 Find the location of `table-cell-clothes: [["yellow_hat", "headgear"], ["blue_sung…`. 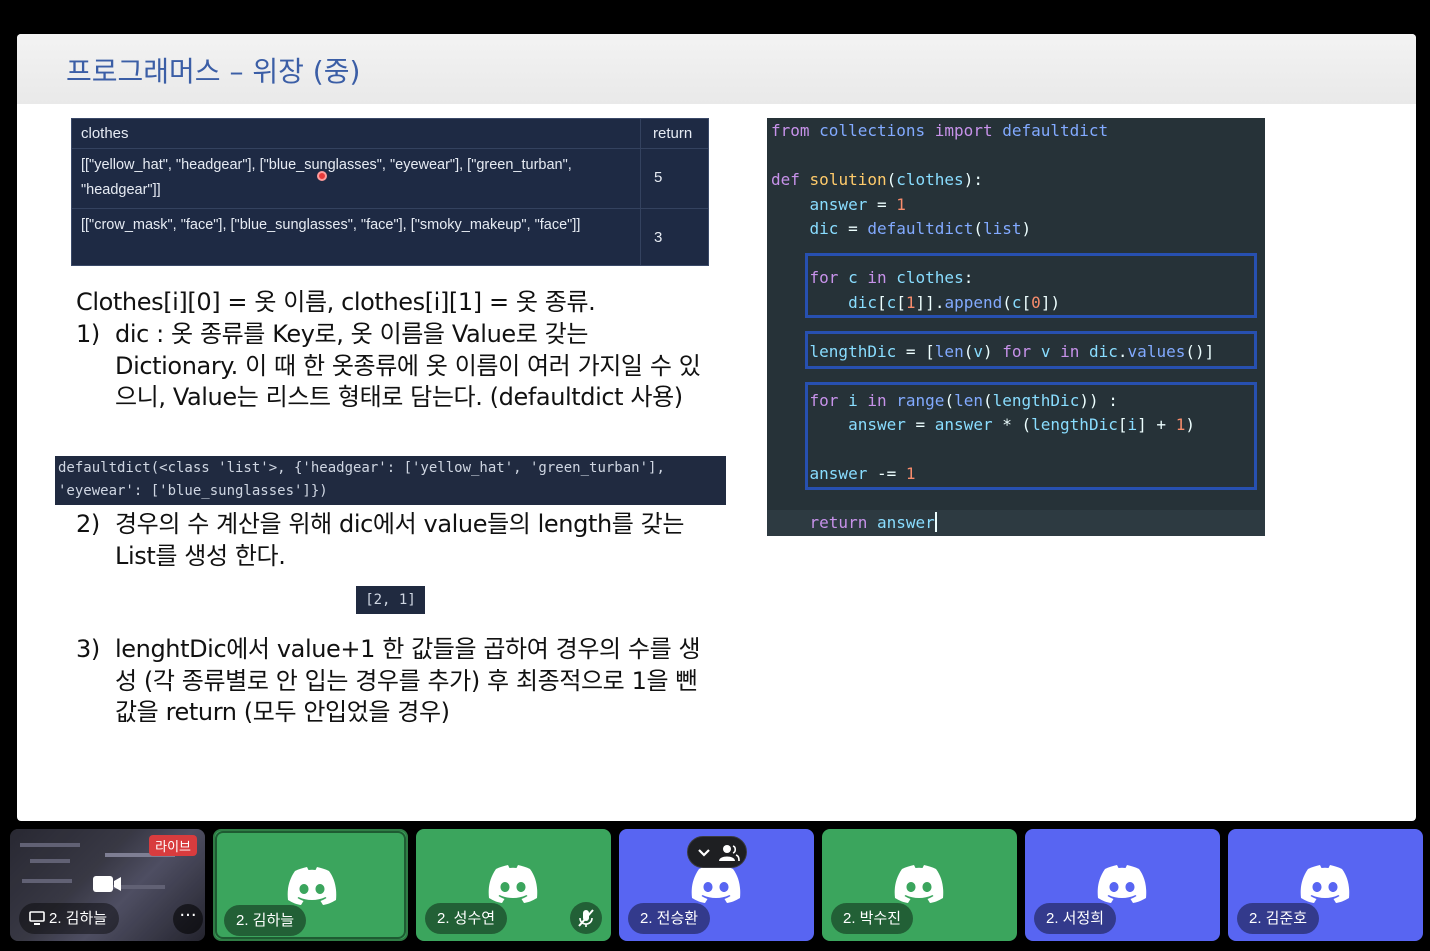

table-cell-clothes: [["yellow_hat", "headgear"], ["blue_sung… is located at coordinates (326, 177).